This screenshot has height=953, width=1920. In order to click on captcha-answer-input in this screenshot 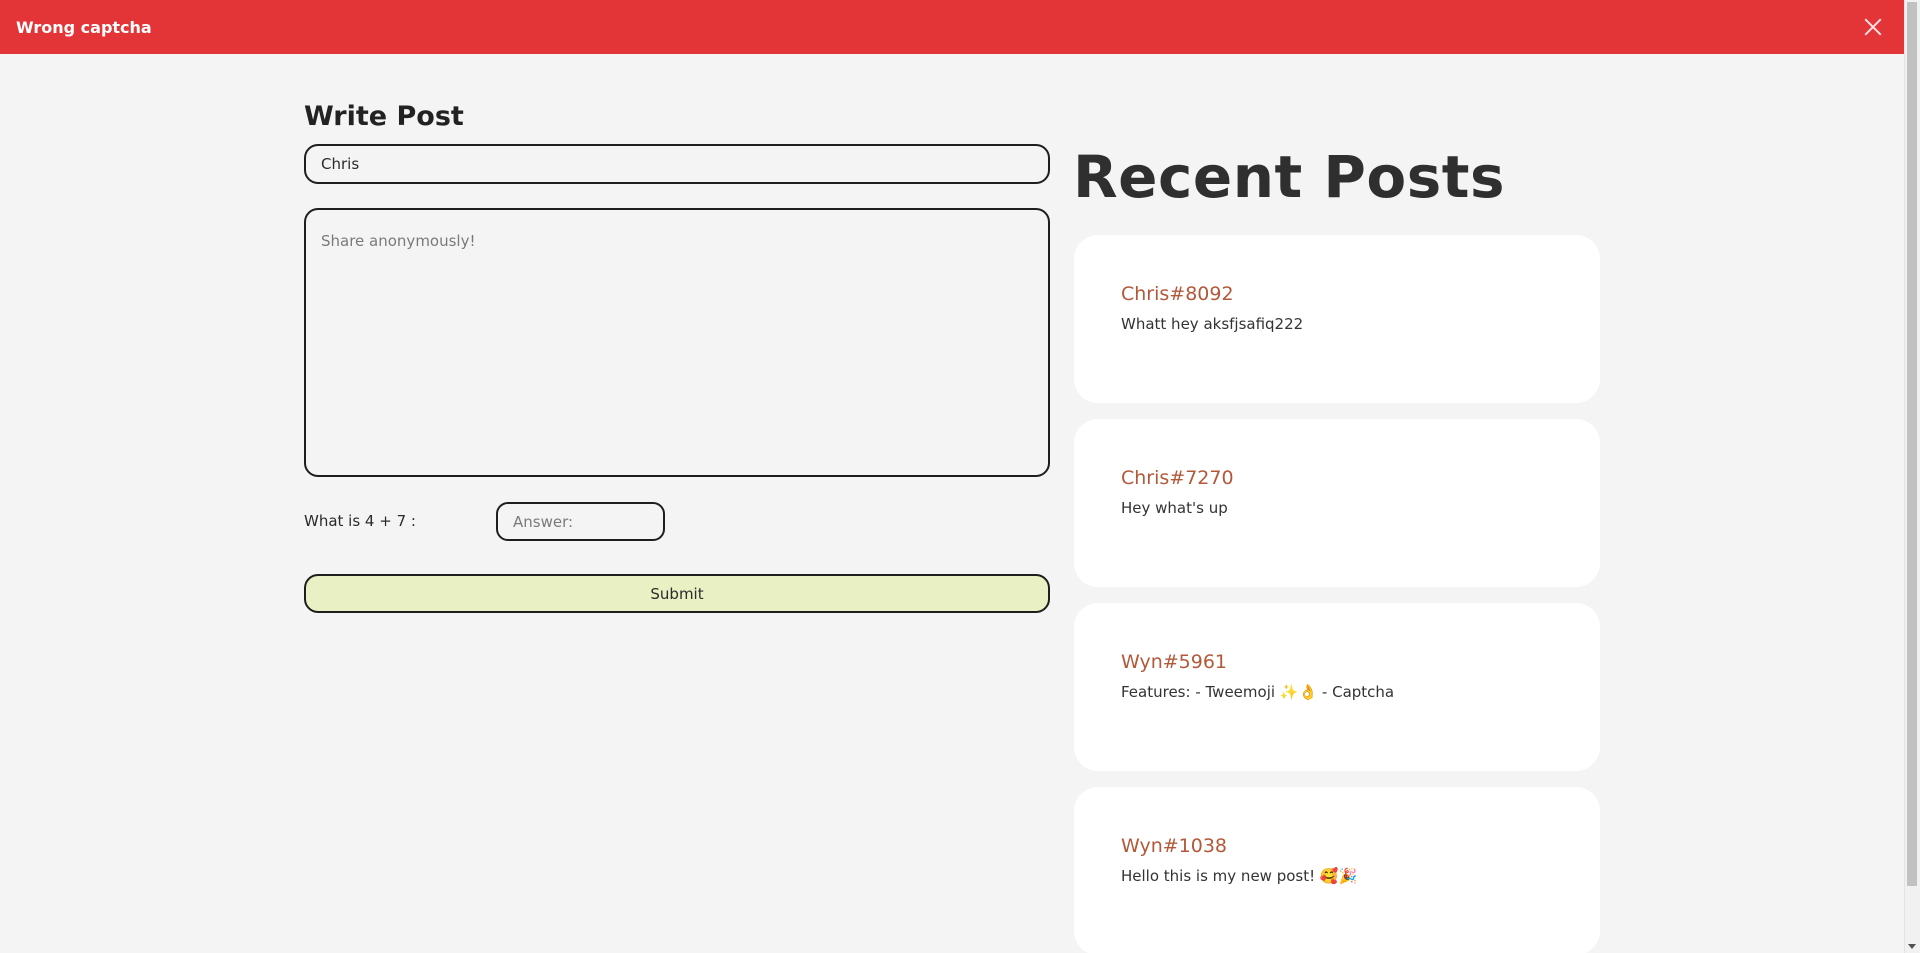, I will do `click(580, 521)`.